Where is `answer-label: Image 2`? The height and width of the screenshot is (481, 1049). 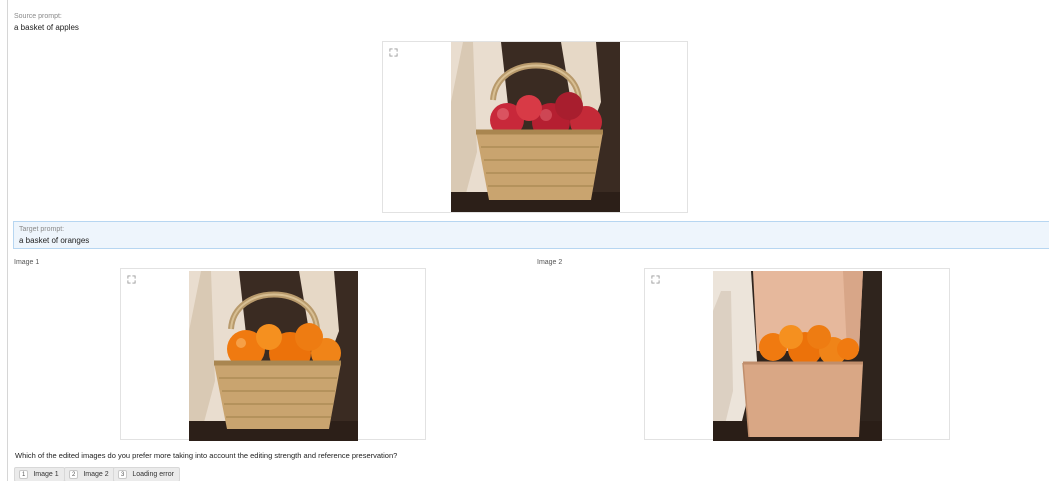 answer-label: Image 2 is located at coordinates (96, 474).